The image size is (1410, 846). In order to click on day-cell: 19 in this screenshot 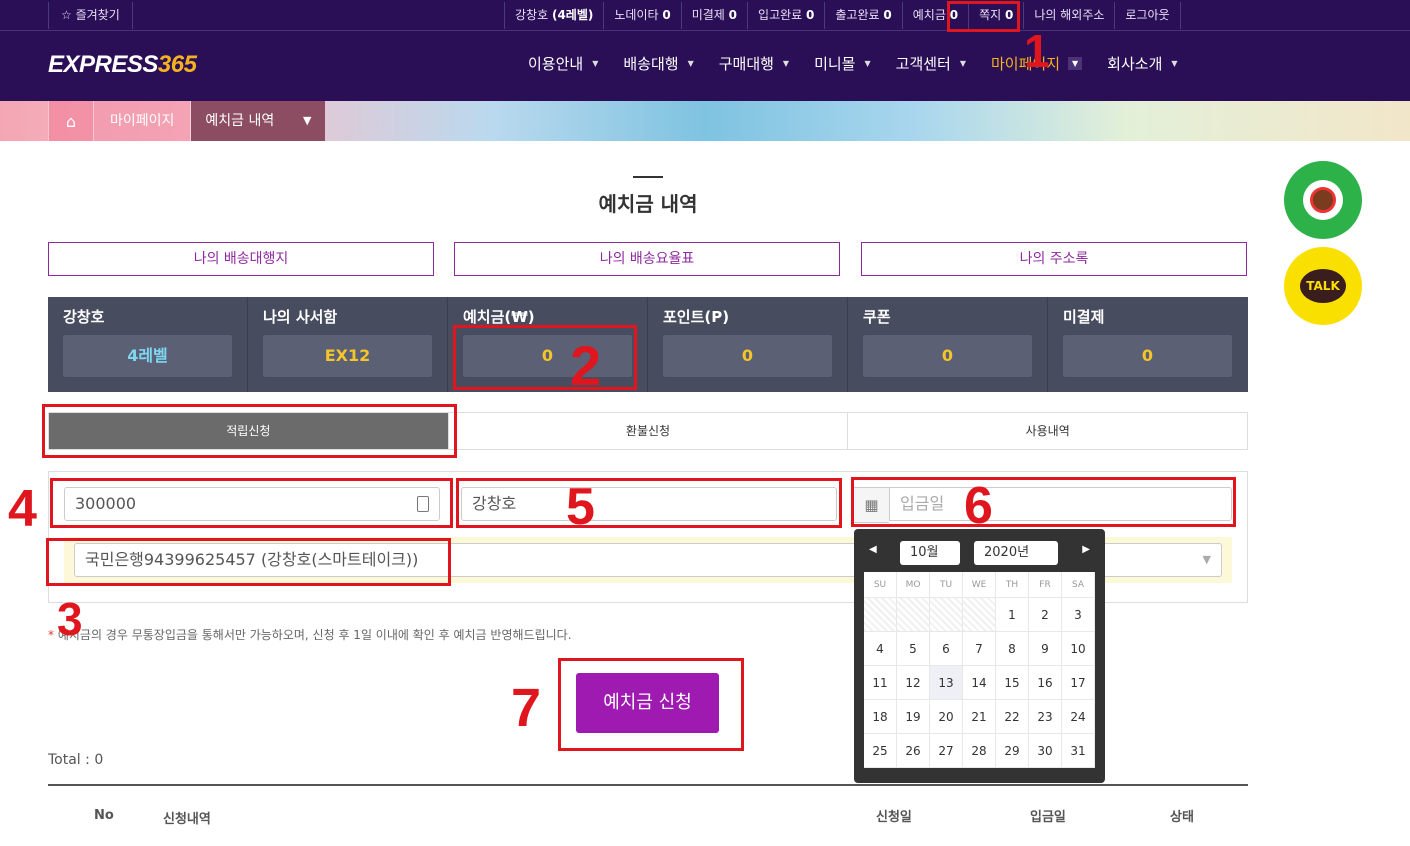, I will do `click(913, 717)`.